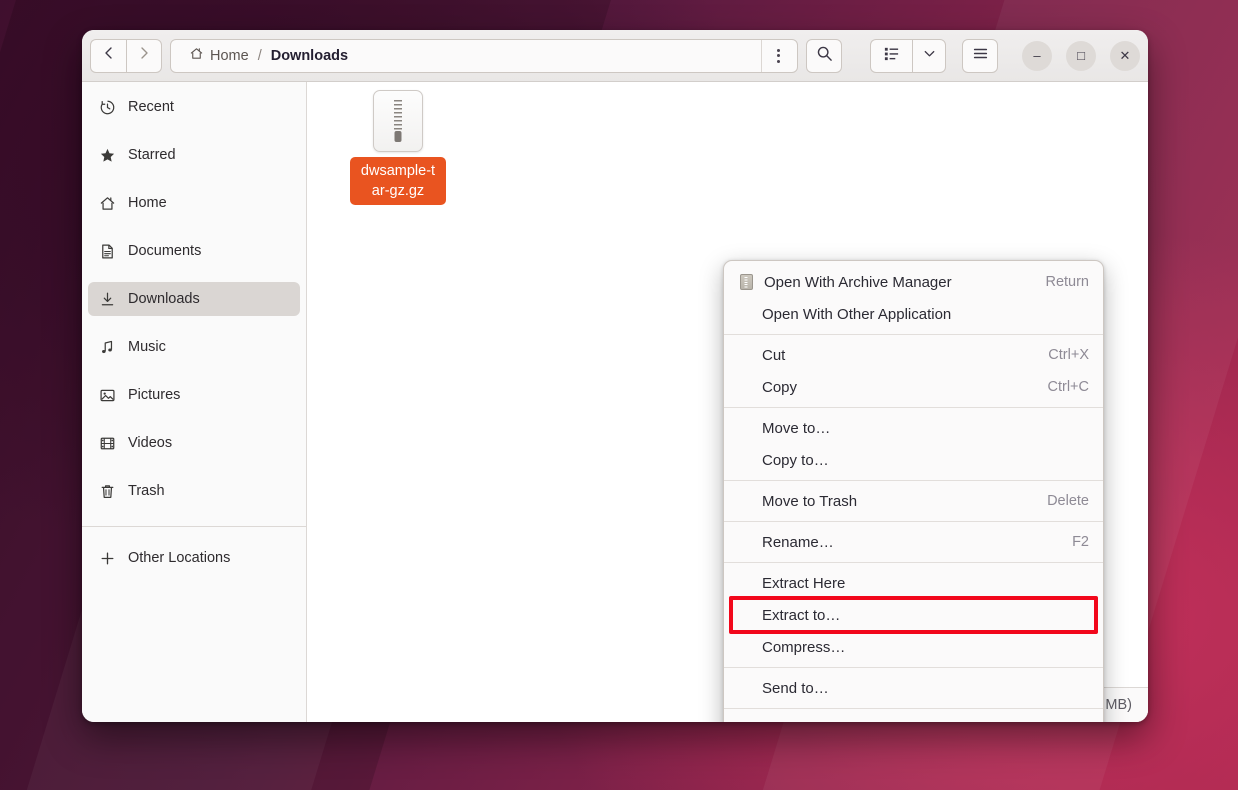 The height and width of the screenshot is (790, 1238). I want to click on sidebar-item-documents: Documents, so click(194, 251).